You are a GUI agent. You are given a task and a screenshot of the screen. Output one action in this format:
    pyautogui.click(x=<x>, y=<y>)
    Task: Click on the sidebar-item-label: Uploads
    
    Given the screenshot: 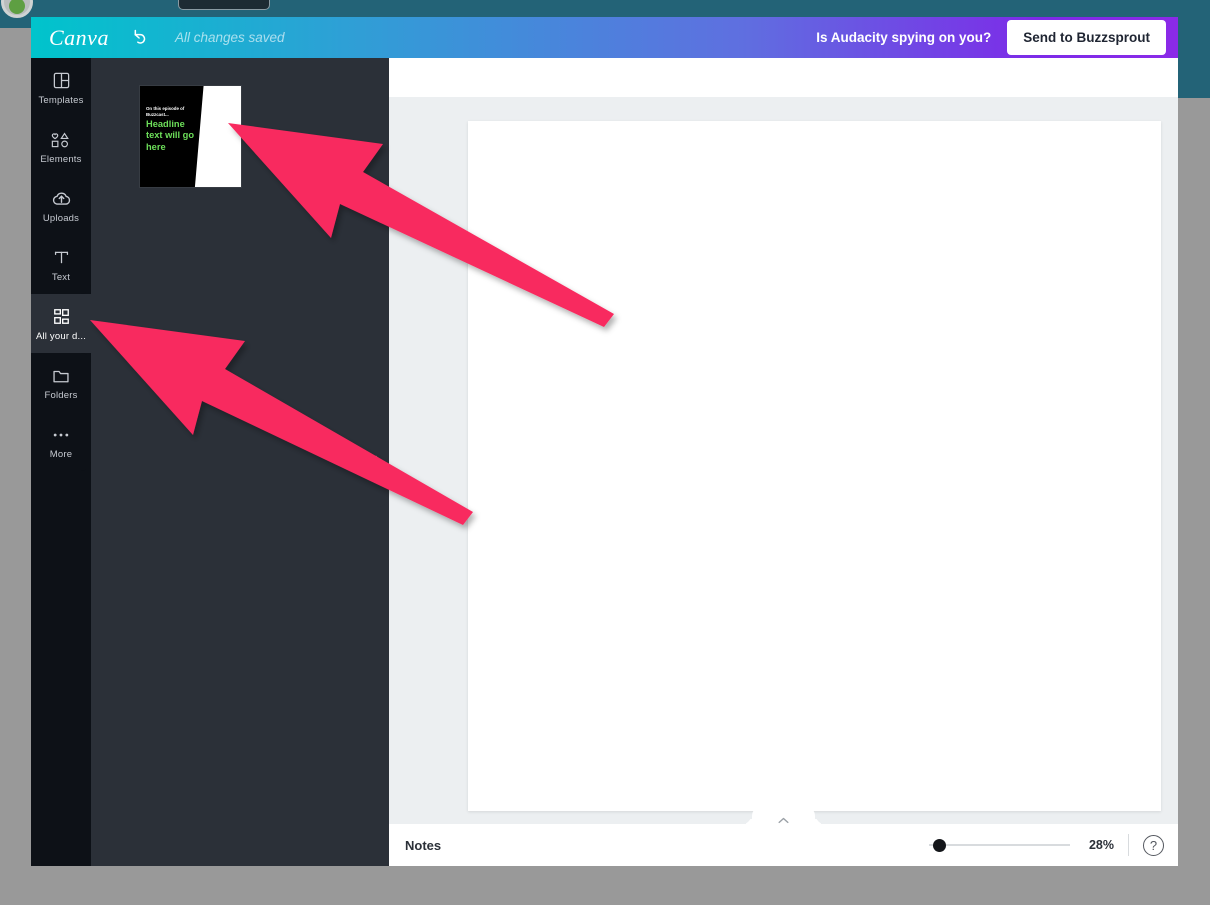 What is the action you would take?
    pyautogui.click(x=61, y=218)
    